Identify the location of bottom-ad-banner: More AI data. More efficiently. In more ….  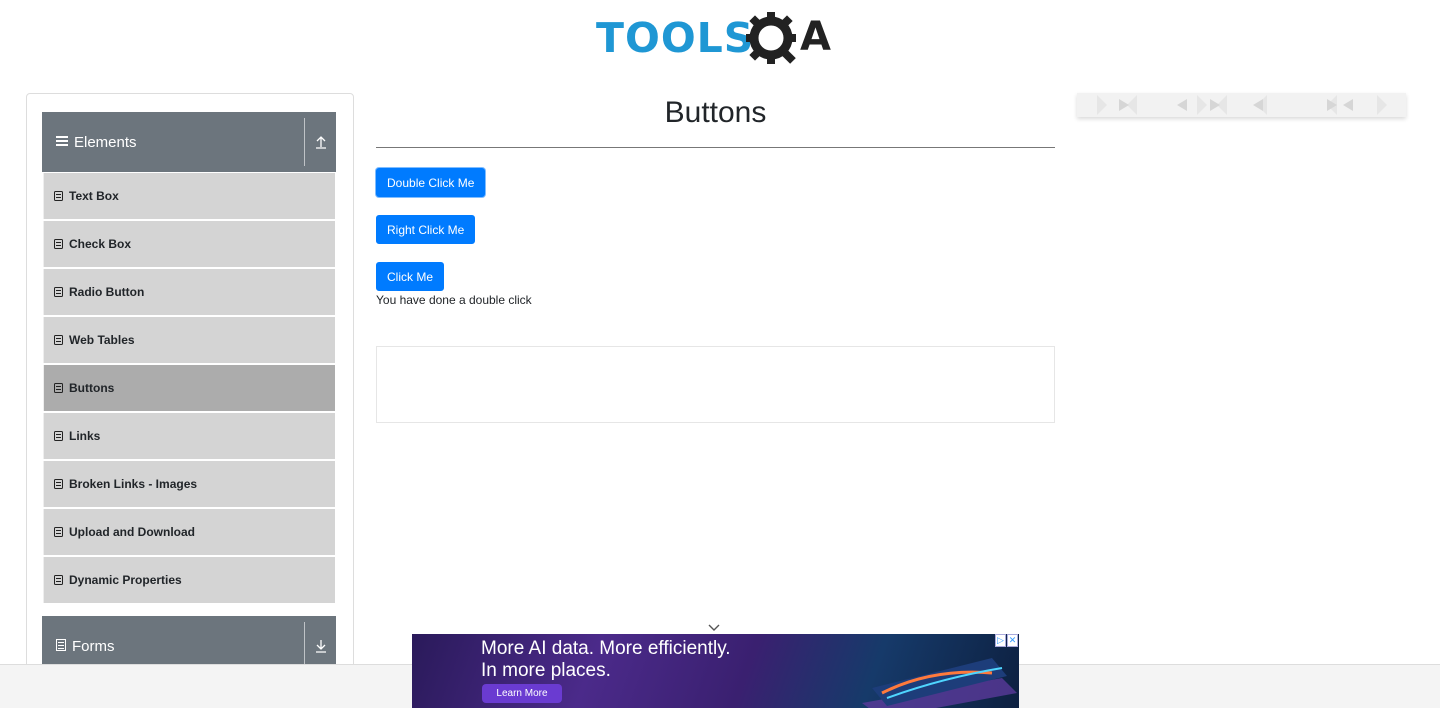
(715, 671).